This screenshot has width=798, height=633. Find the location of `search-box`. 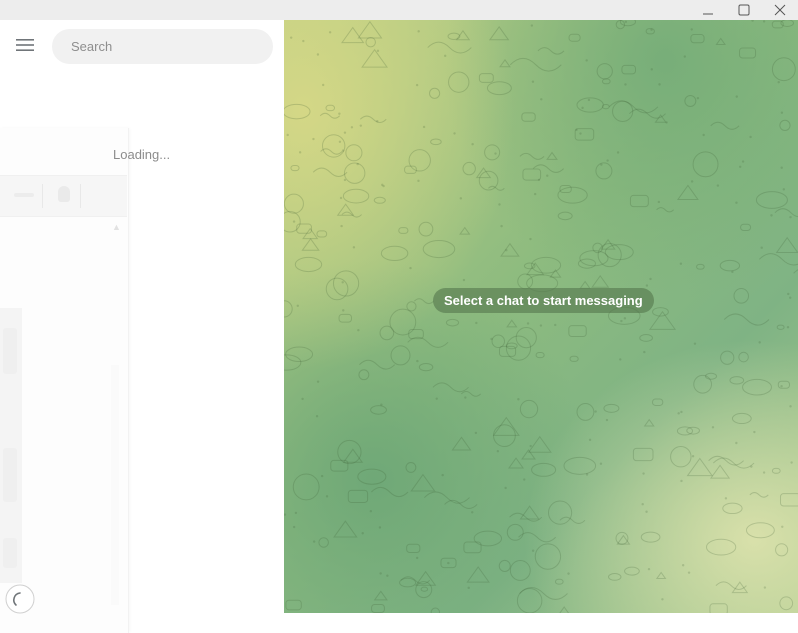

search-box is located at coordinates (162, 46).